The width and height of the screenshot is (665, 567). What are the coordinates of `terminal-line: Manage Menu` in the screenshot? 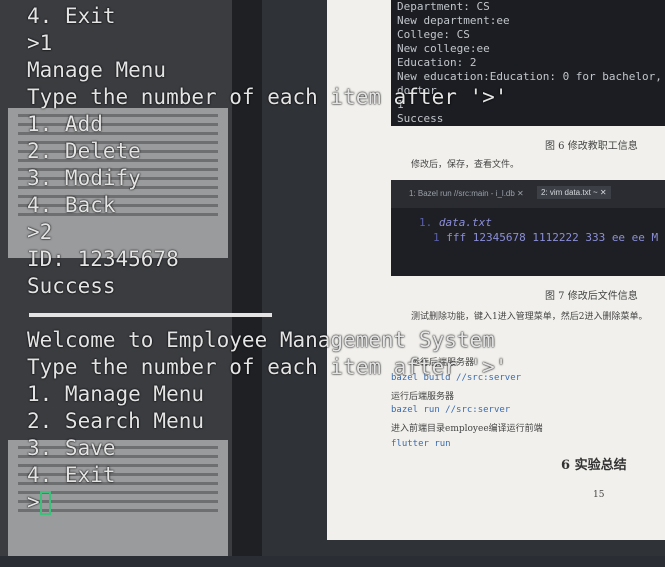 It's located at (97, 70).